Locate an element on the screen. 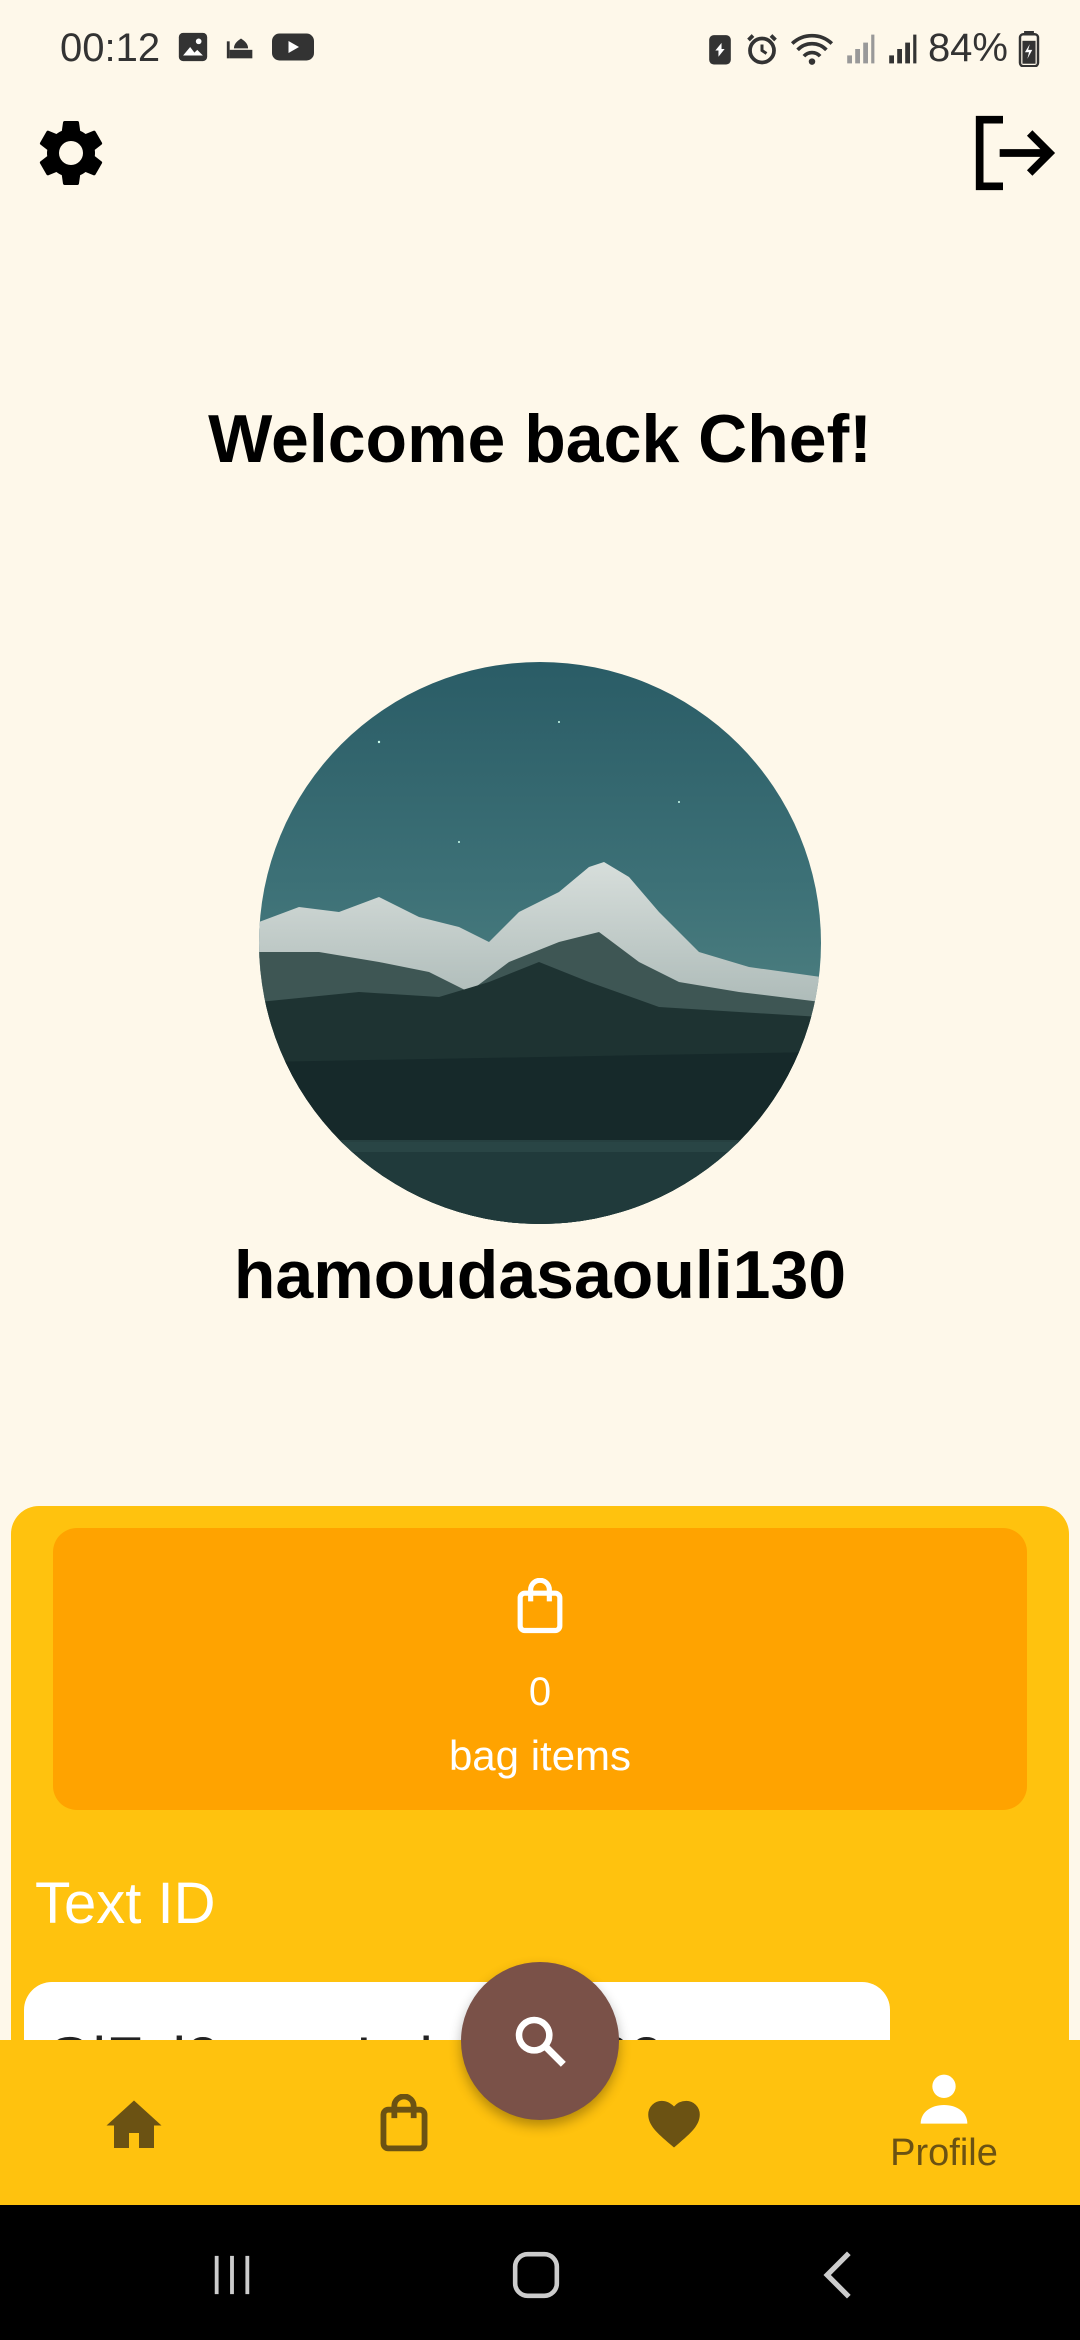 The height and width of the screenshot is (2340, 1080). recent-apps-button is located at coordinates (232, 2275).